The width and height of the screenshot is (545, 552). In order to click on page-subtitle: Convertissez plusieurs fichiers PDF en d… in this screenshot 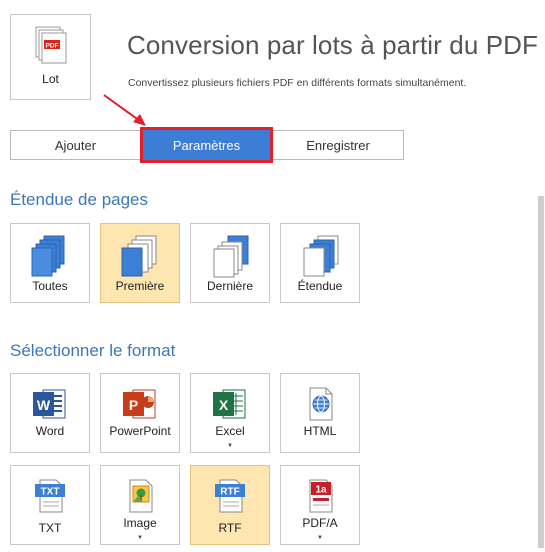, I will do `click(297, 83)`.